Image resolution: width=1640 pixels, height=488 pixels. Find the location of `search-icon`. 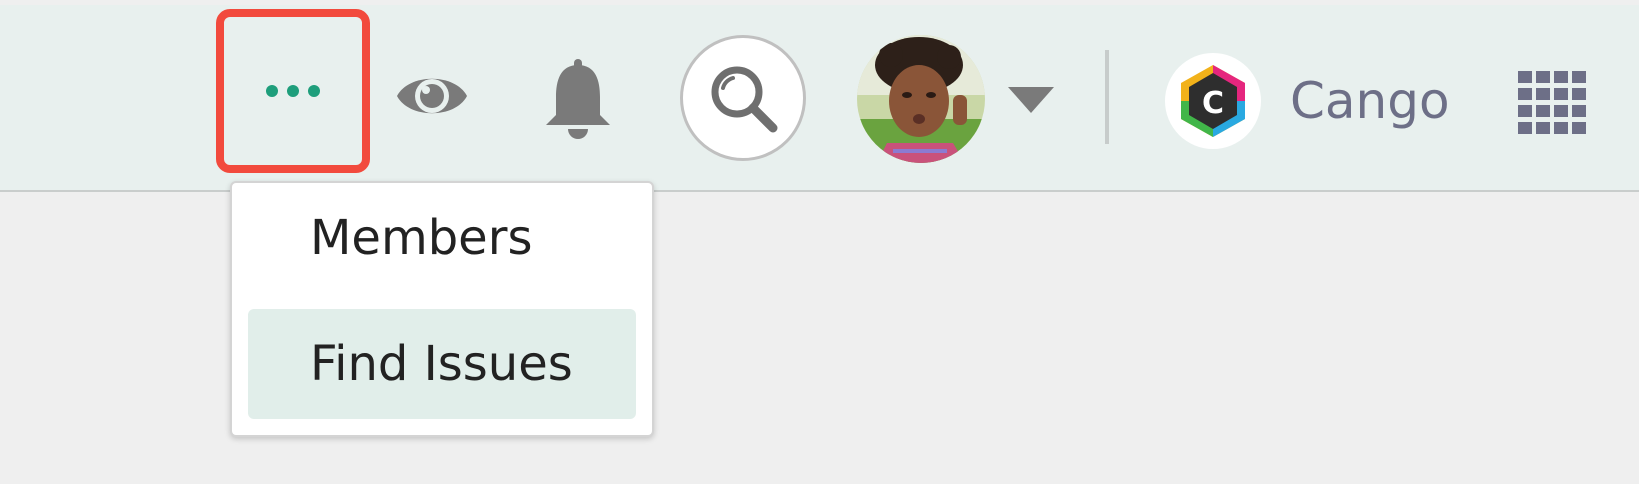

search-icon is located at coordinates (744, 99).